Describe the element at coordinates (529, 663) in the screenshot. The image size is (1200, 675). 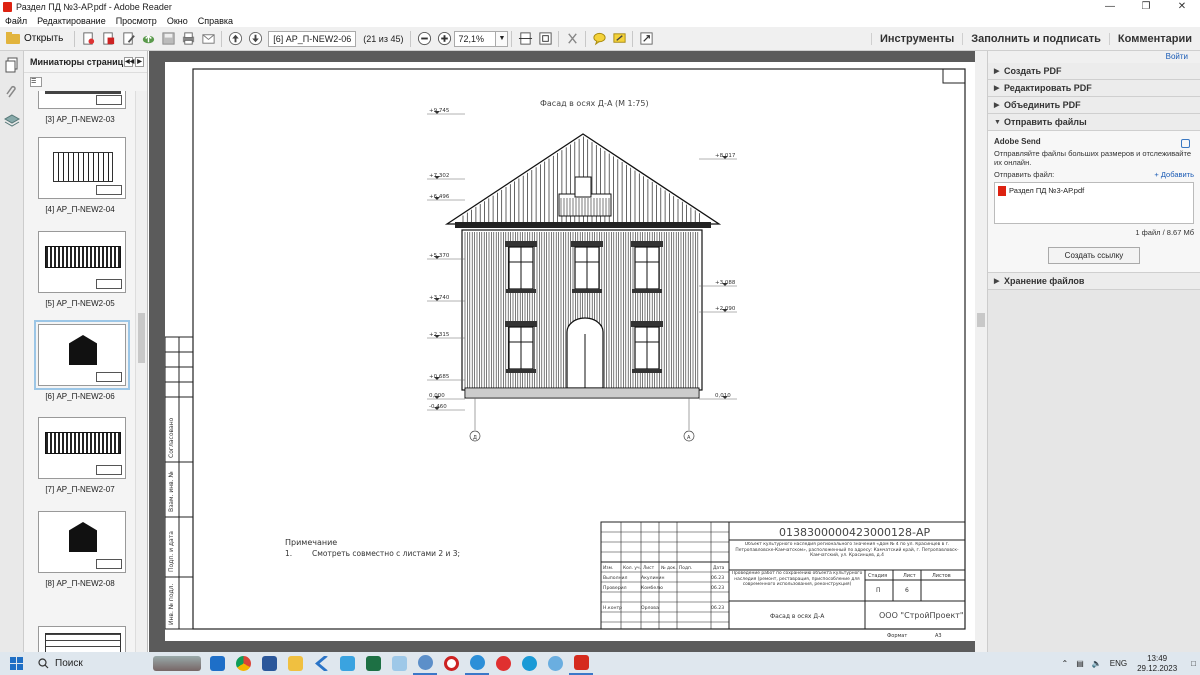
I see `edge-icon` at that location.